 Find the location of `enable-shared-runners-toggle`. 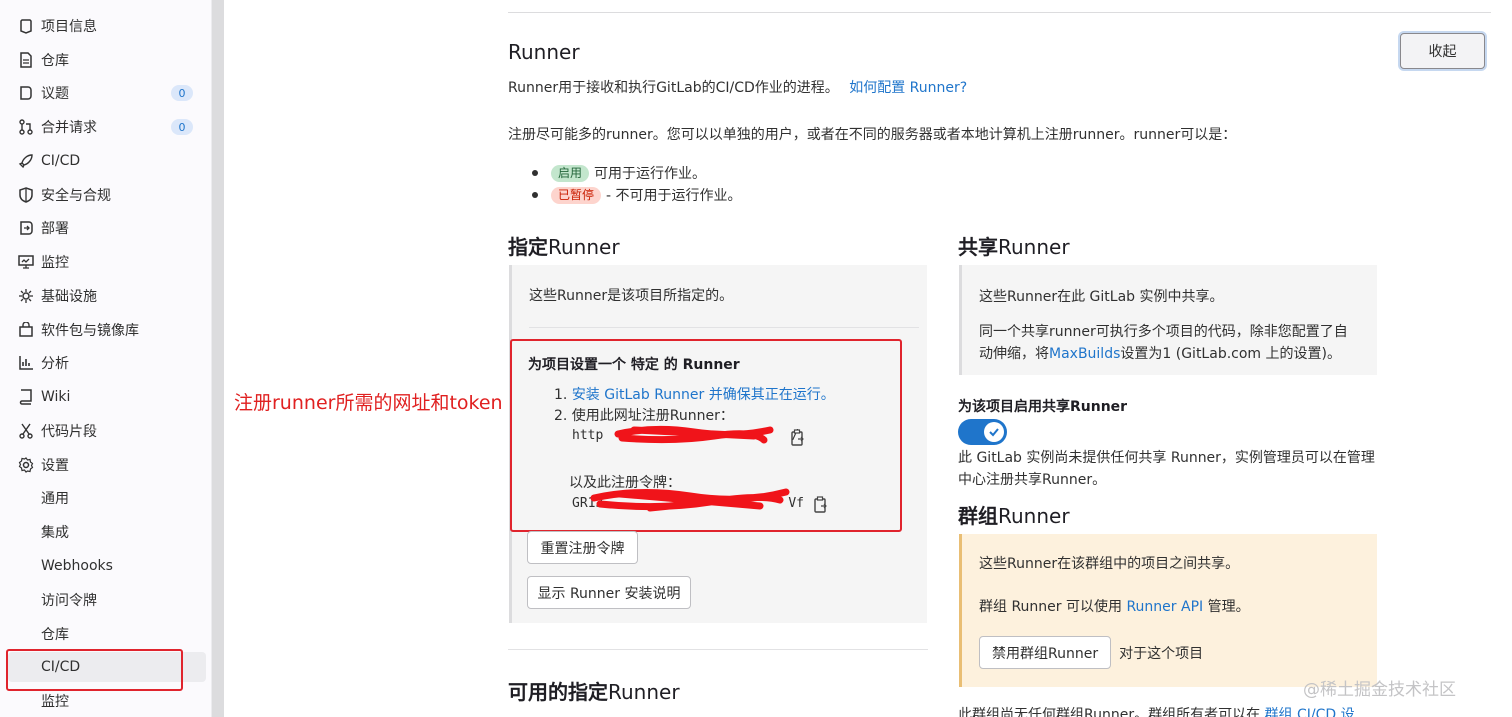

enable-shared-runners-toggle is located at coordinates (982, 432).